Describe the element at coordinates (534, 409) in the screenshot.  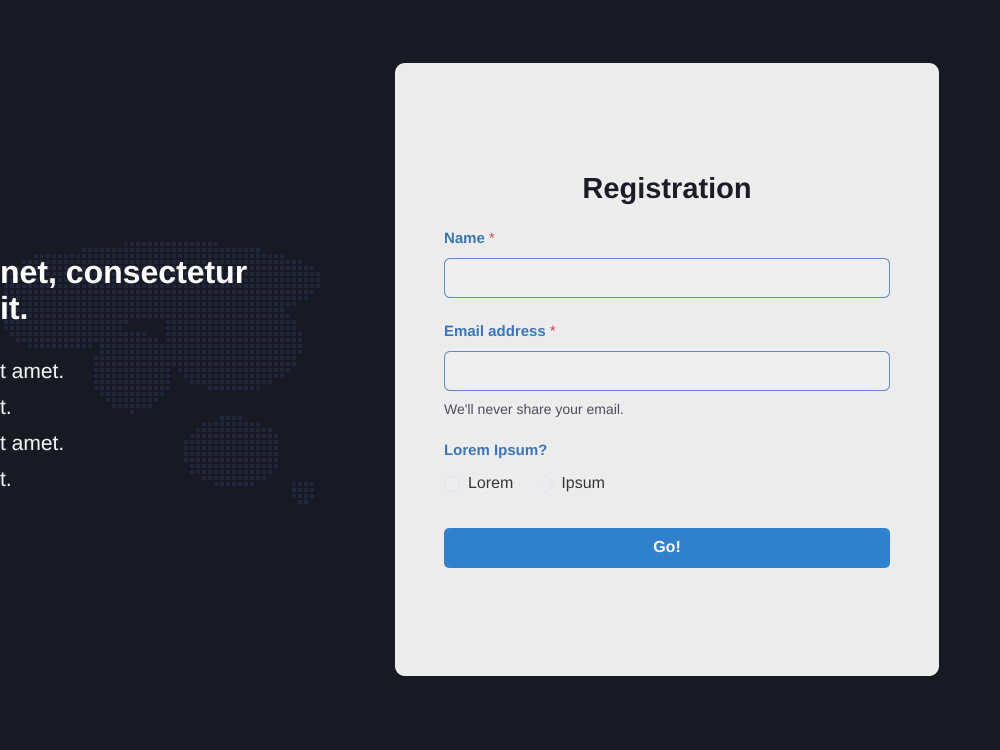
I see `help-text: We'll never share your email.` at that location.